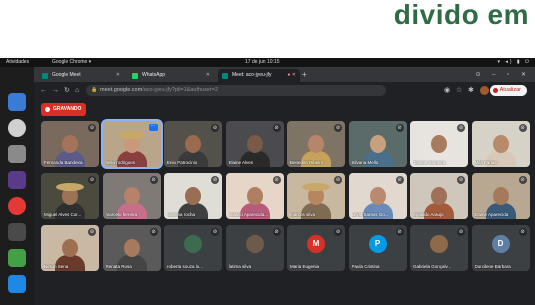  I want to click on app-icon-green, so click(17, 258).